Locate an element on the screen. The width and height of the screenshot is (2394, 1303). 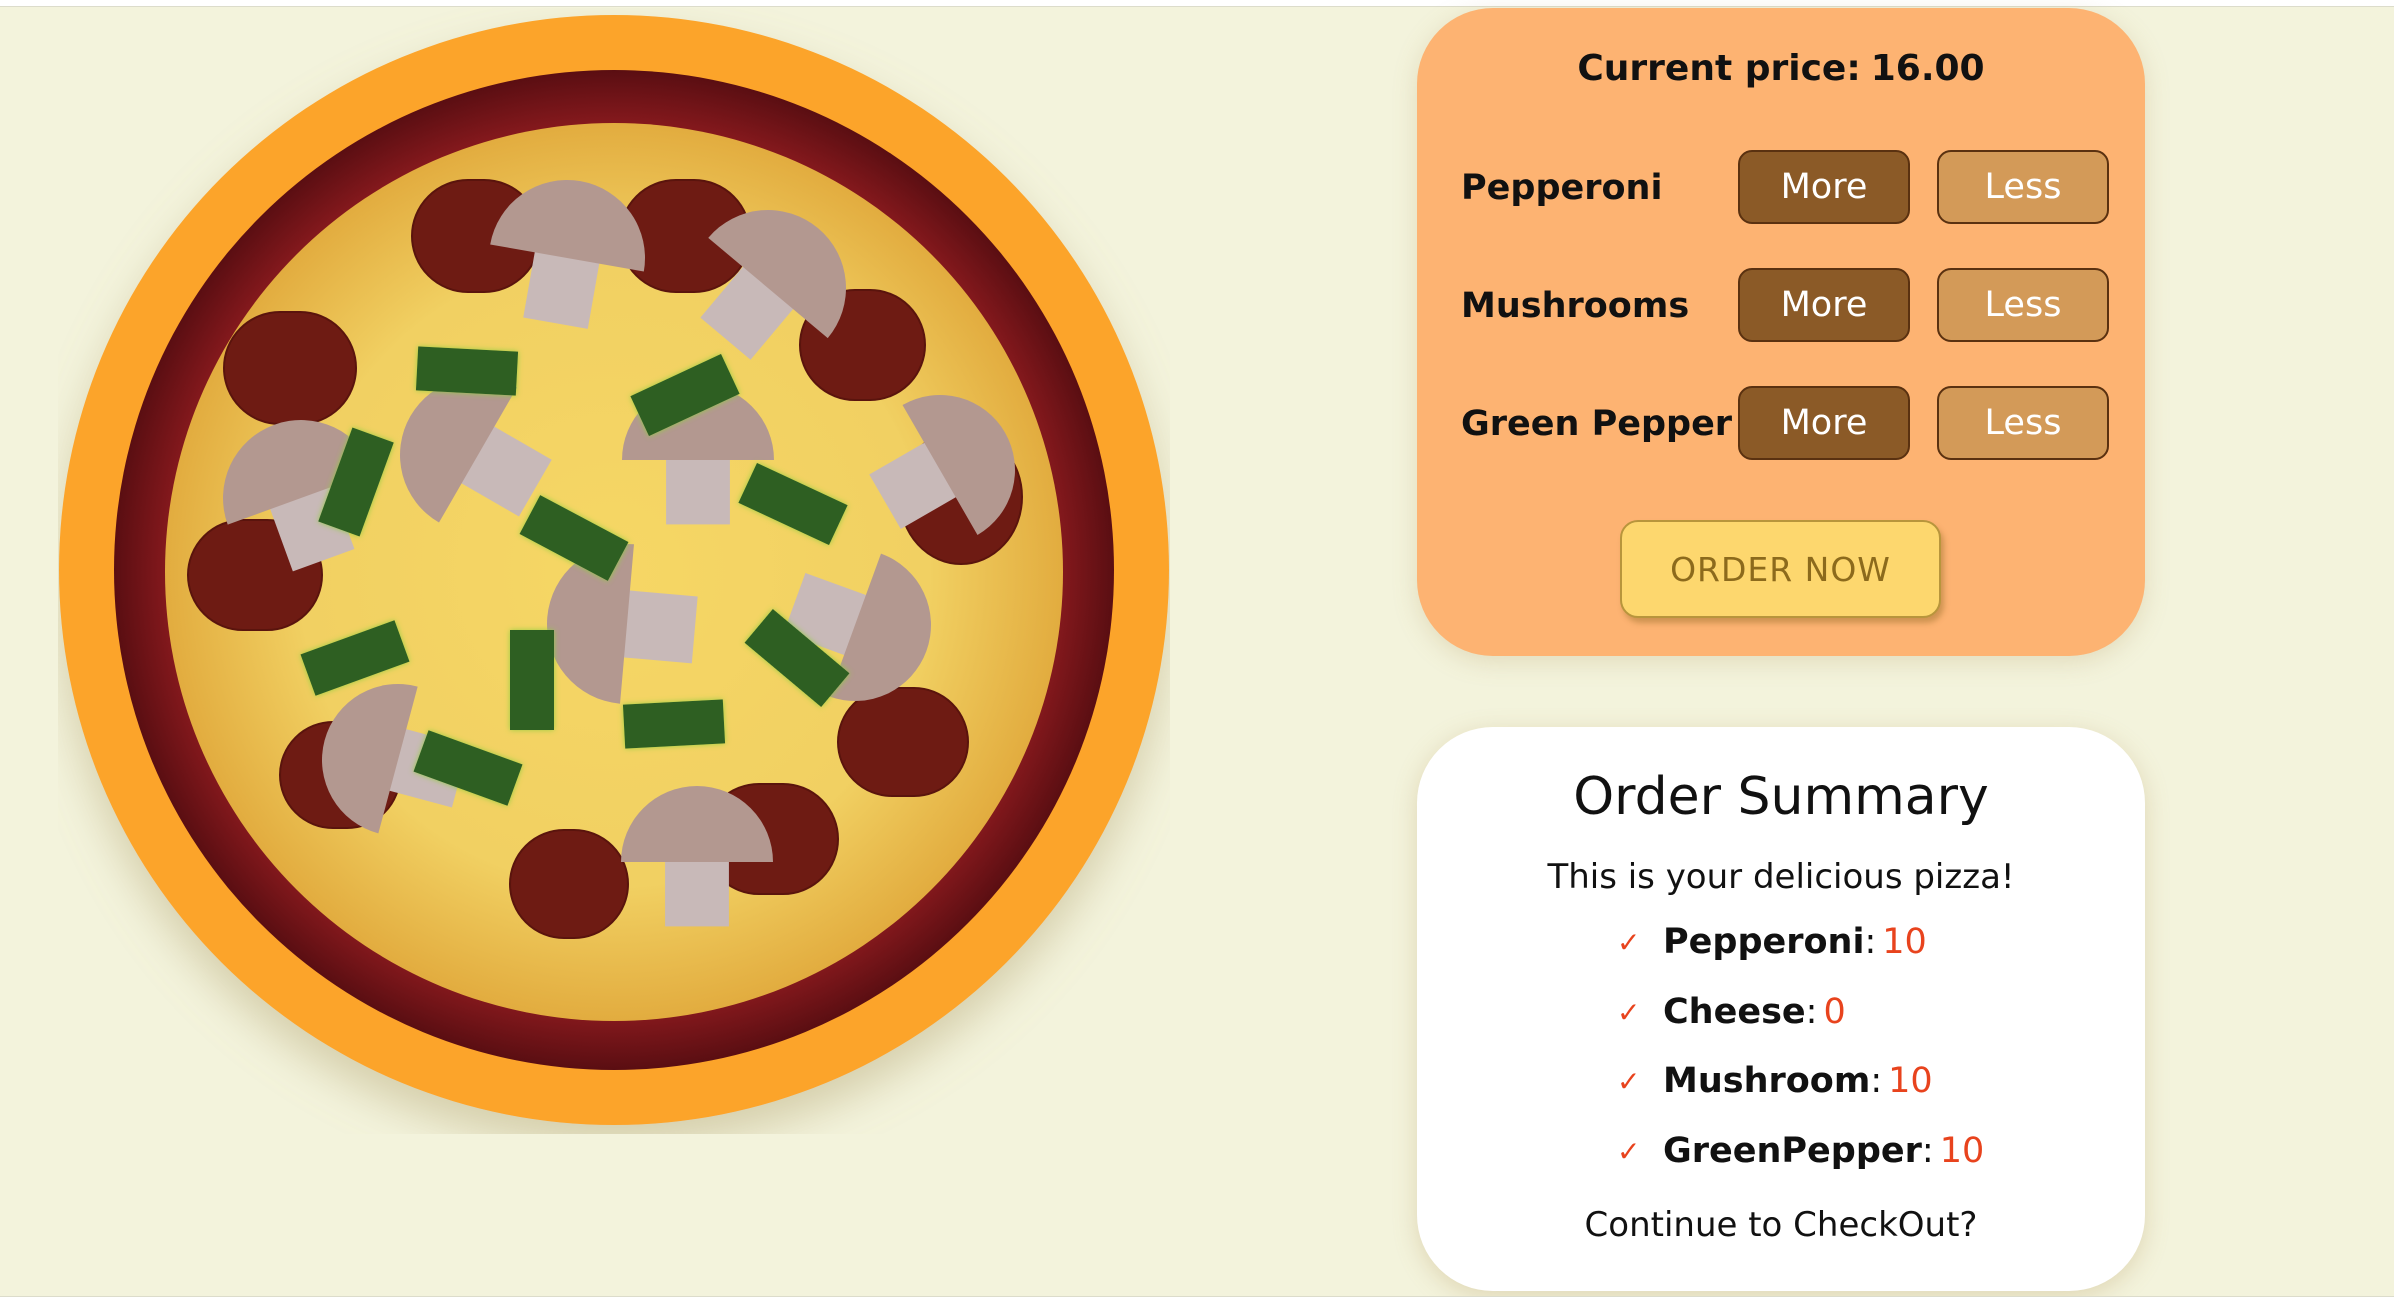
price-value: 16.00 is located at coordinates (1927, 68).